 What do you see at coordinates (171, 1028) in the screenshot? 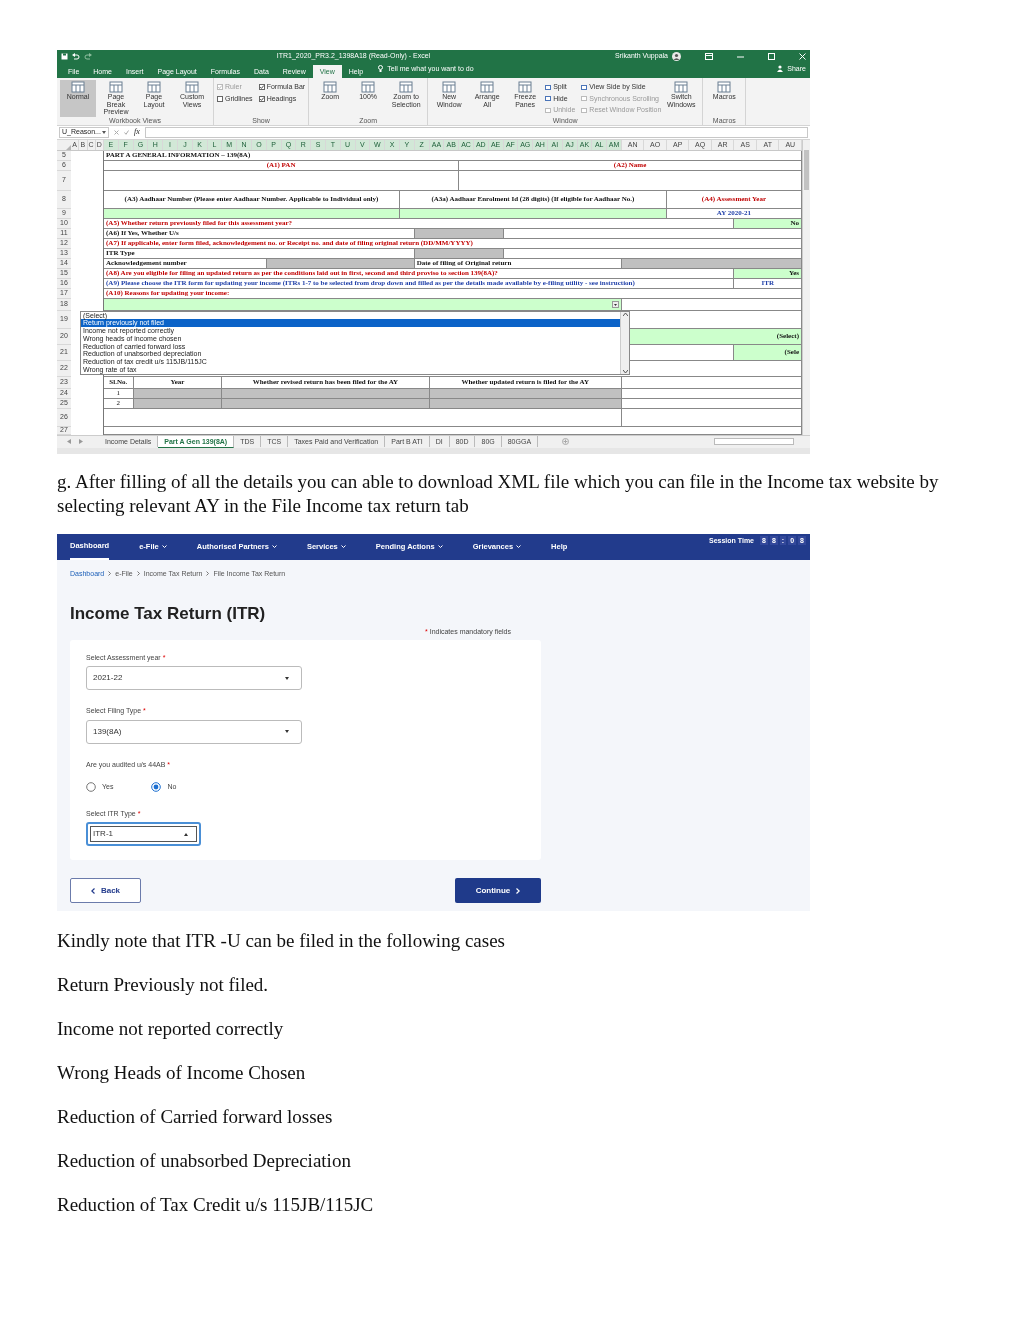
I see `list-item: Income not reported correctly` at bounding box center [171, 1028].